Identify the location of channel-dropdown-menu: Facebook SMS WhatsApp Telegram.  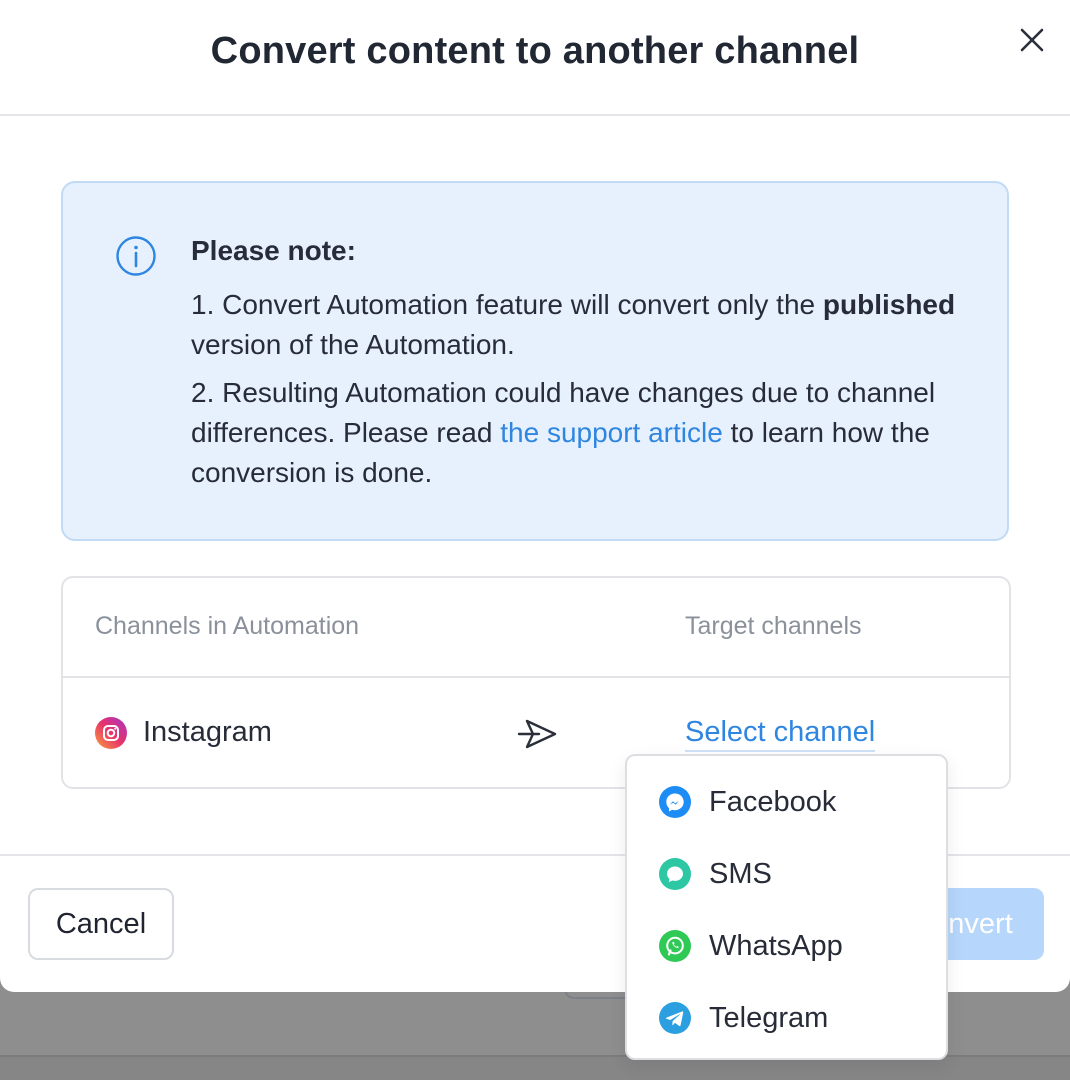
(786, 907).